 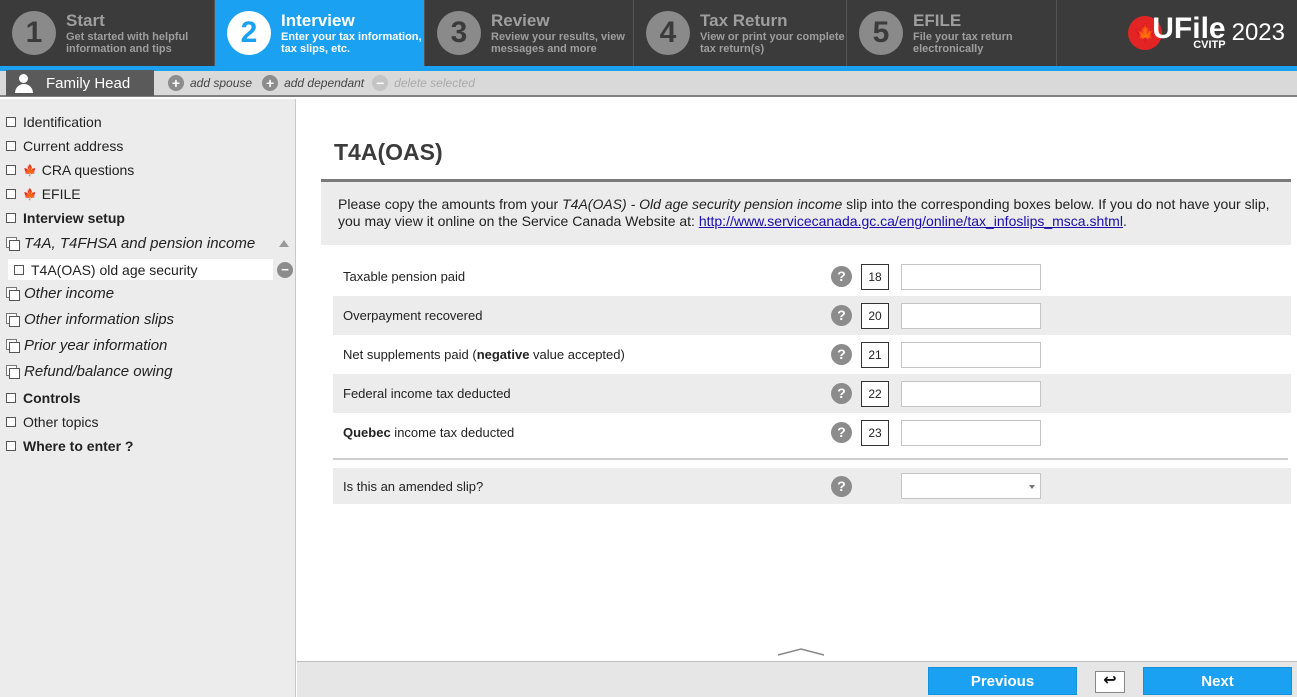 What do you see at coordinates (85, 20) in the screenshot?
I see `step-title: Start` at bounding box center [85, 20].